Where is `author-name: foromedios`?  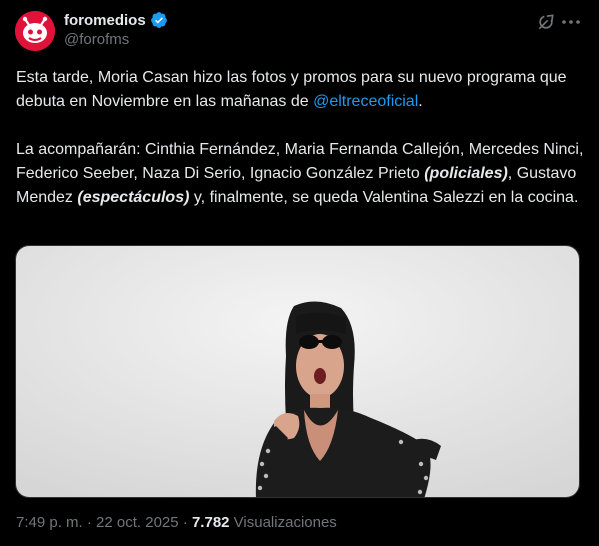 author-name: foromedios is located at coordinates (105, 20).